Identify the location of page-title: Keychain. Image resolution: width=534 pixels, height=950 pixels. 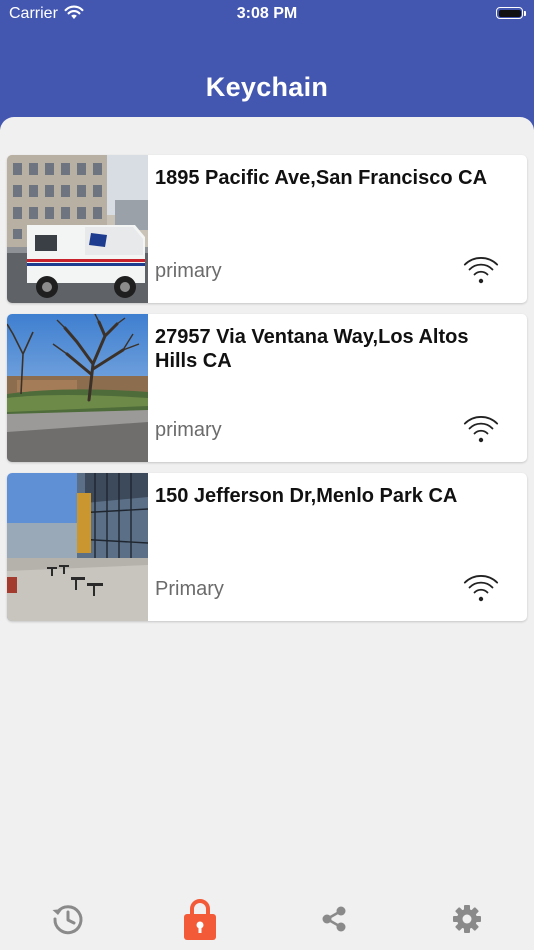
(267, 87).